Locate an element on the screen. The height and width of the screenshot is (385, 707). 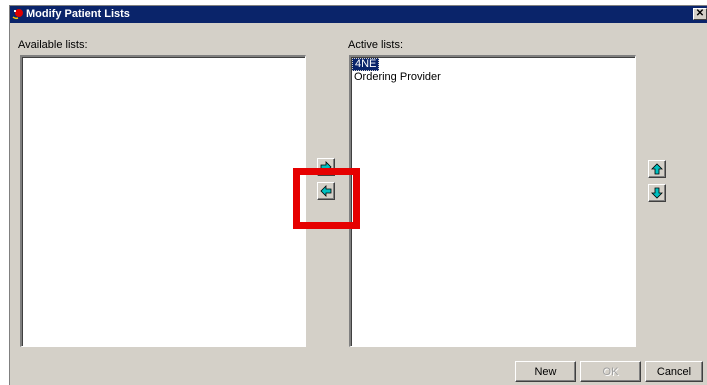
arrow-down-icon is located at coordinates (657, 193).